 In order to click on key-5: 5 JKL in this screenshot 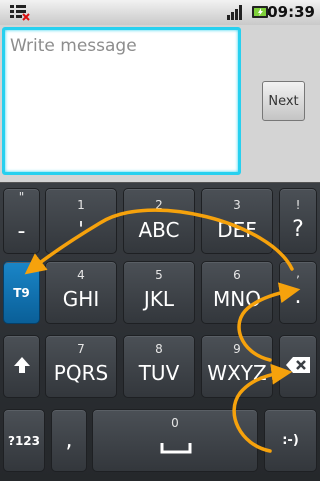, I will do `click(159, 292)`.